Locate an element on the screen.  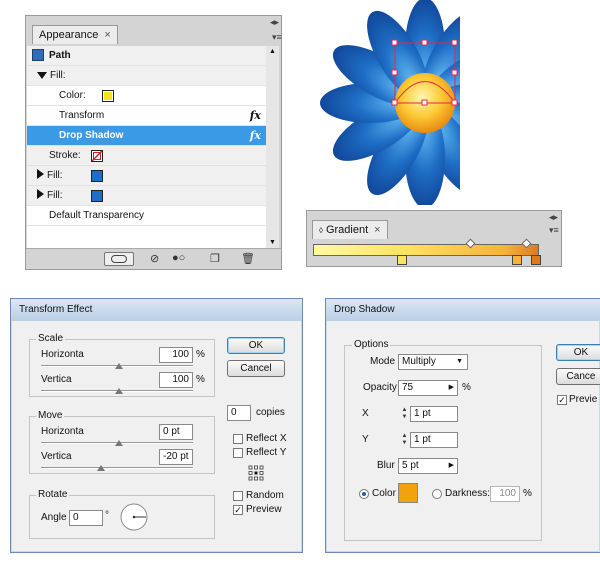
mode-value: Multiply is located at coordinates (419, 361).